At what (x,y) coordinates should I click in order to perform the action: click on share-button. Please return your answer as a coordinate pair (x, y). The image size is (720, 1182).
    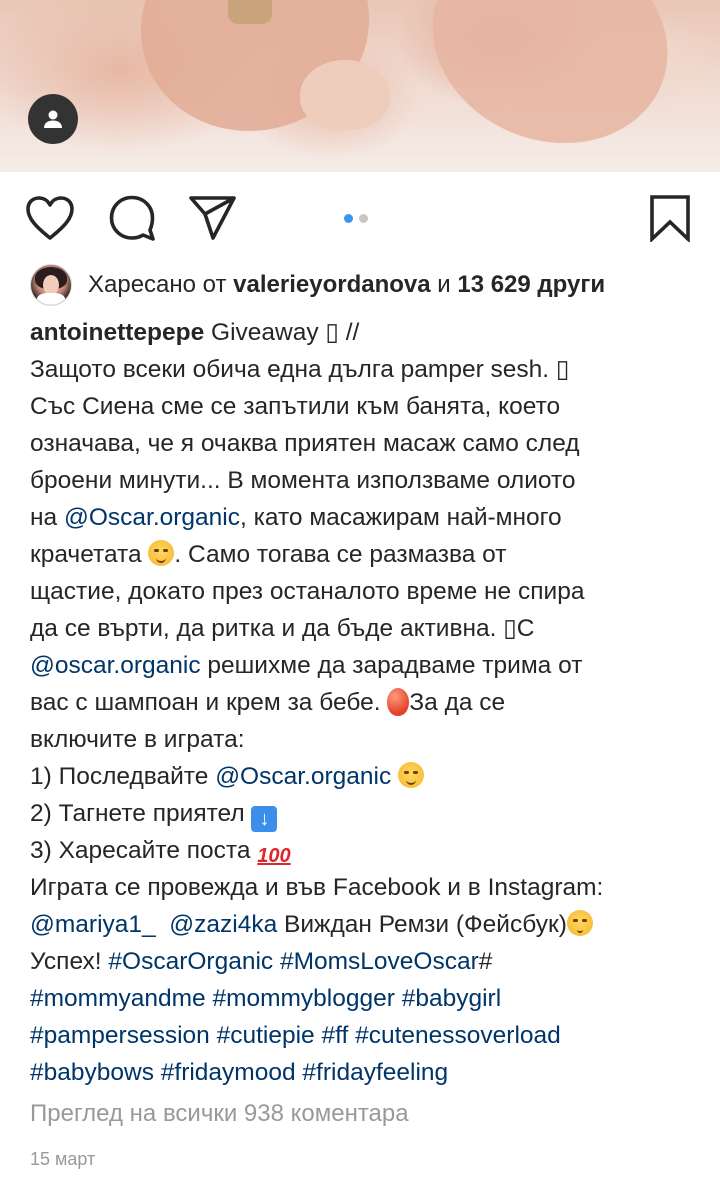
    Looking at the image, I should click on (212, 218).